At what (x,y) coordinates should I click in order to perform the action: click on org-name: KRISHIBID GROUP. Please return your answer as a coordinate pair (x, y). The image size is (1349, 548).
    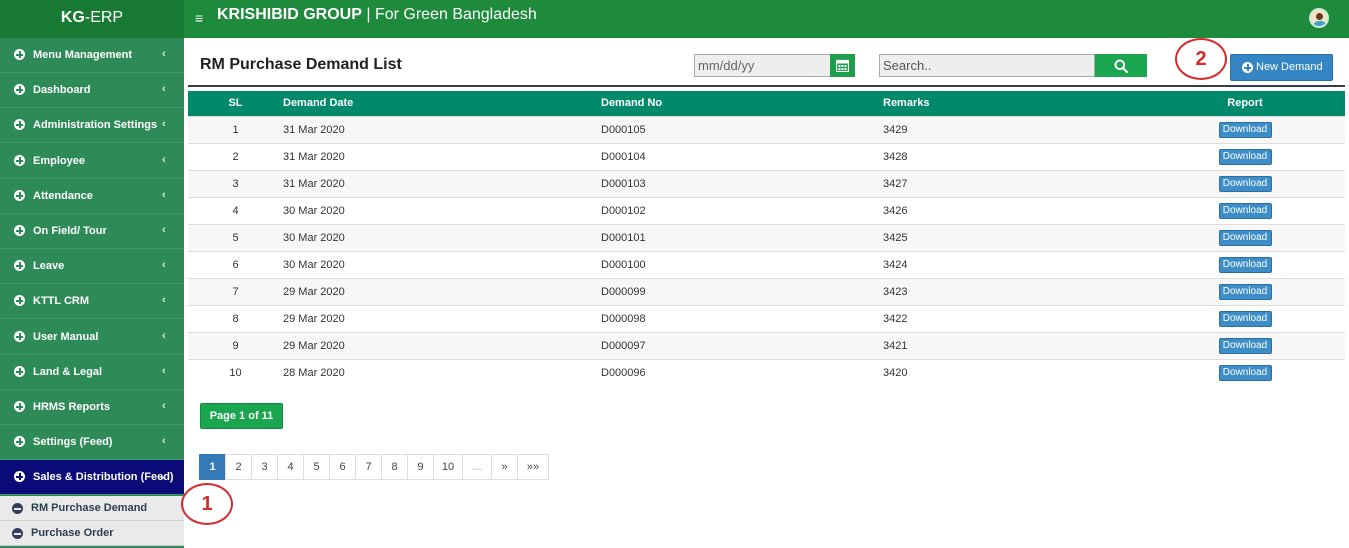
    Looking at the image, I should click on (289, 14).